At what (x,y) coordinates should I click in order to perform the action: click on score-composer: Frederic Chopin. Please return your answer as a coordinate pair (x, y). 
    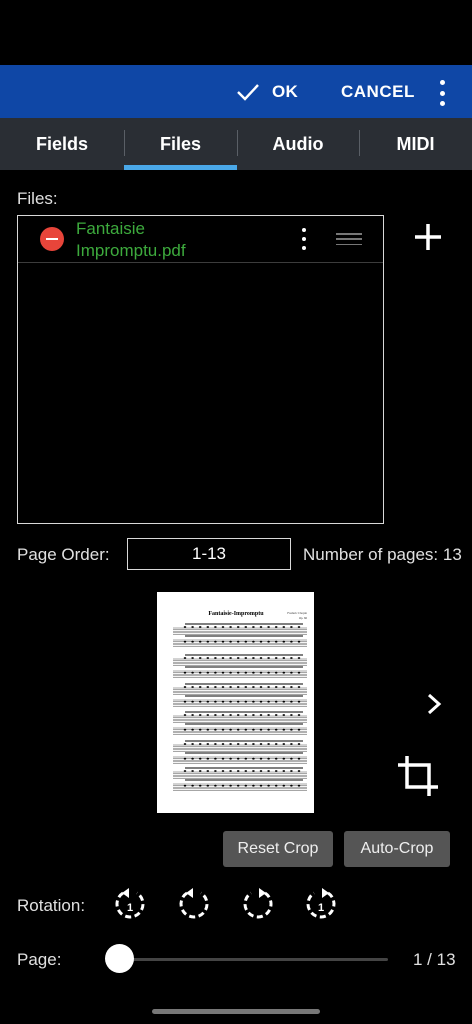
    Looking at the image, I should click on (297, 613).